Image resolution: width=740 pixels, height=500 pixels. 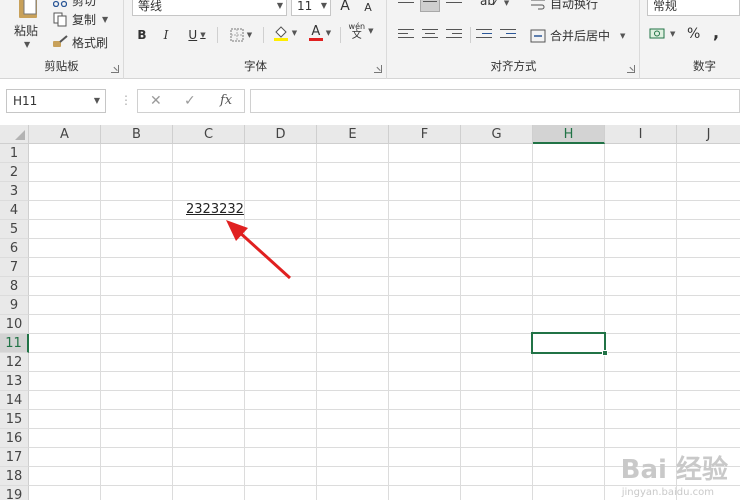 I want to click on column-header-h: H, so click(x=569, y=134).